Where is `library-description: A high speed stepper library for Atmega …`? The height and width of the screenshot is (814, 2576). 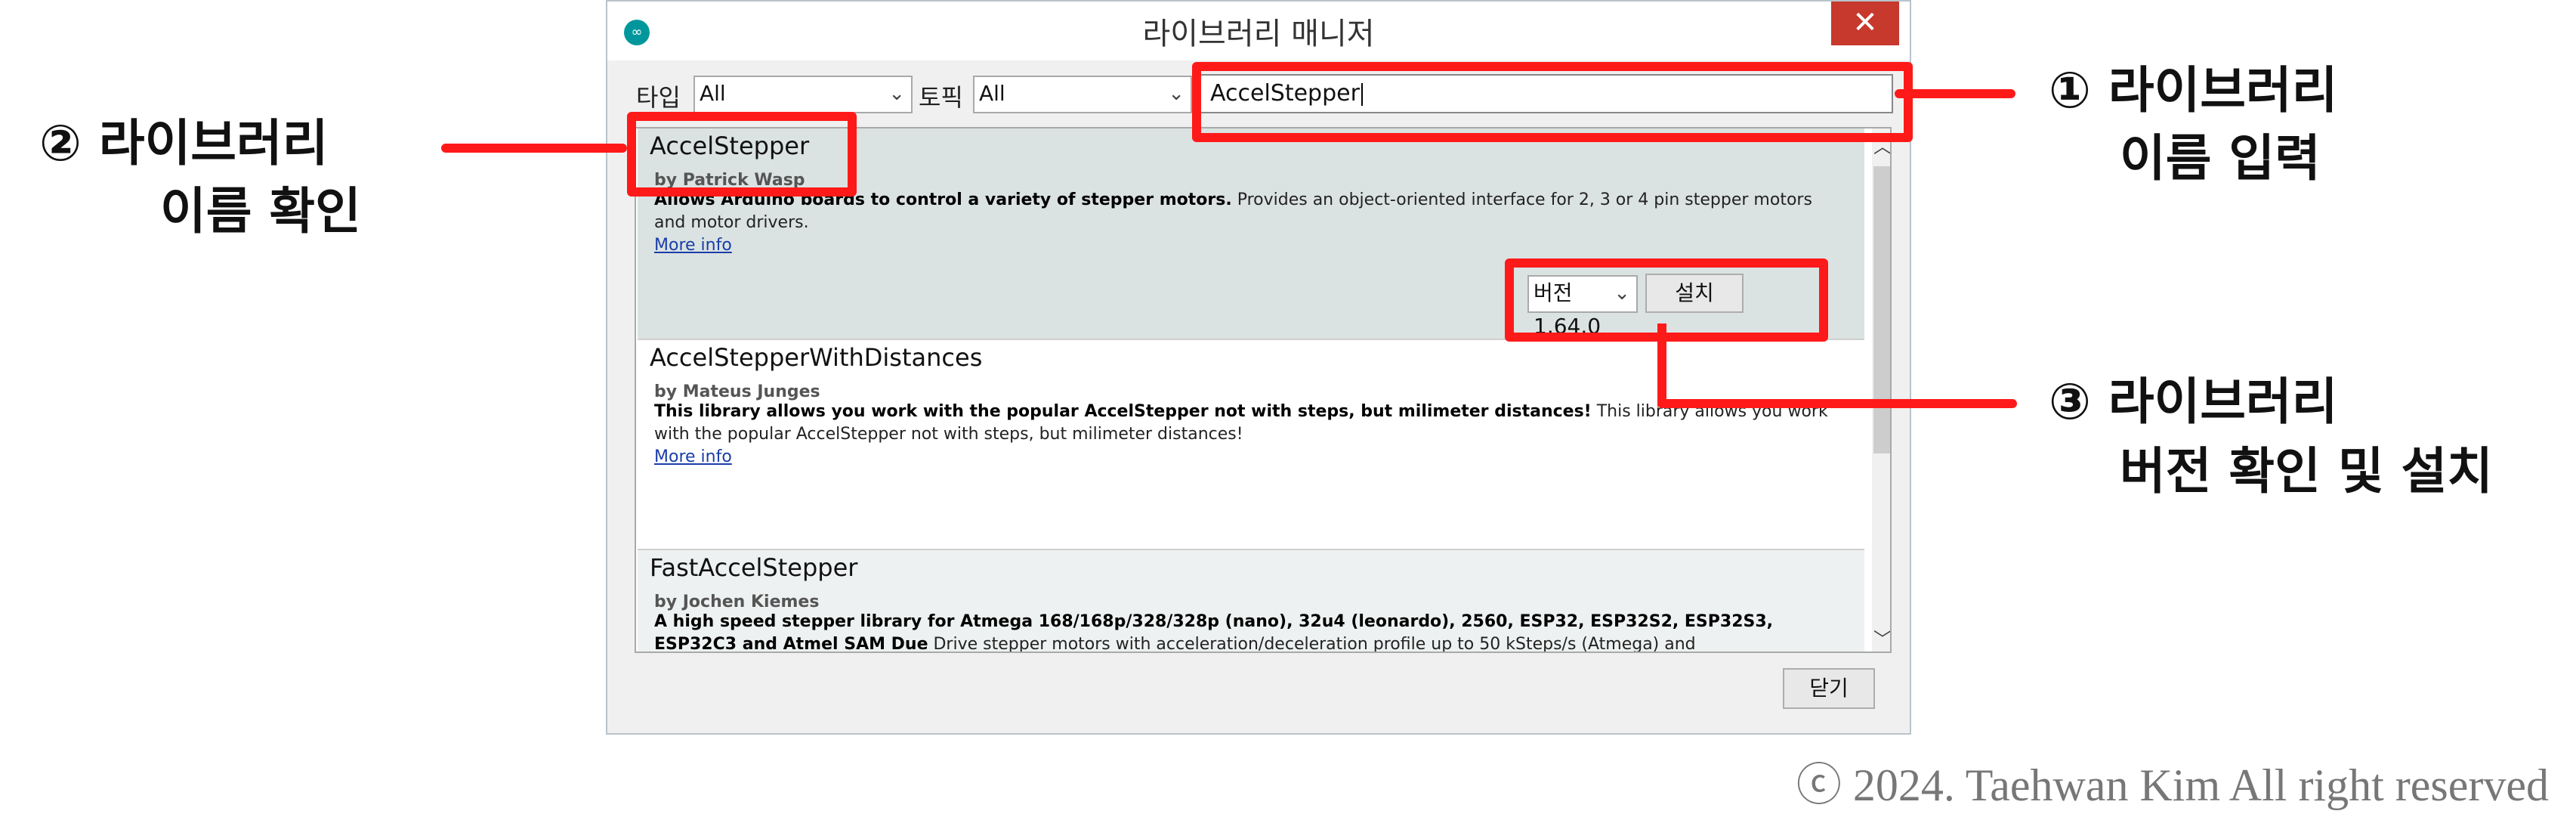
library-description: A high speed stepper library for Atmega … is located at coordinates (1214, 632).